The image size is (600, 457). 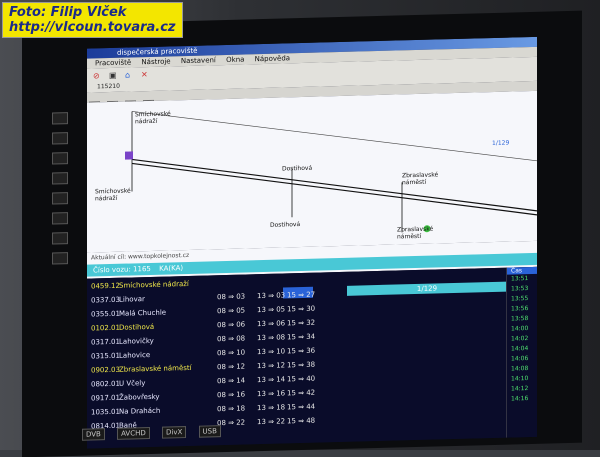 What do you see at coordinates (68, 12) in the screenshot?
I see `watermark-author: Foto: Filip Vlček` at bounding box center [68, 12].